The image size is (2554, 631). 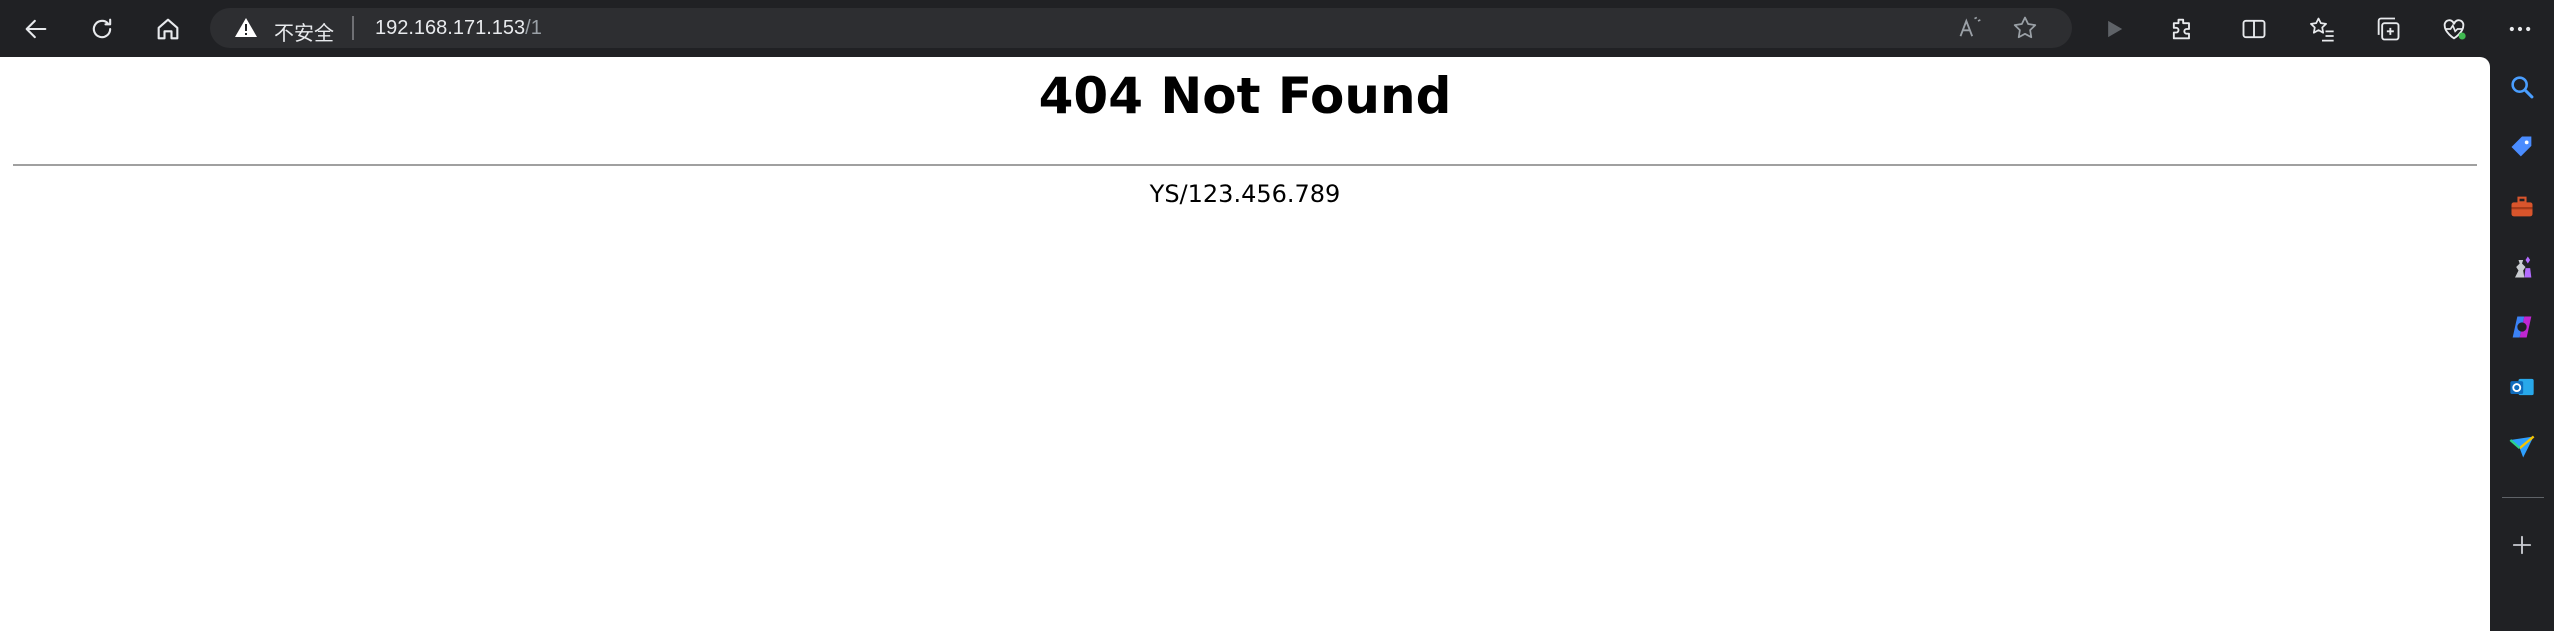 I want to click on url-host: 192.168.171.153, so click(x=450, y=28).